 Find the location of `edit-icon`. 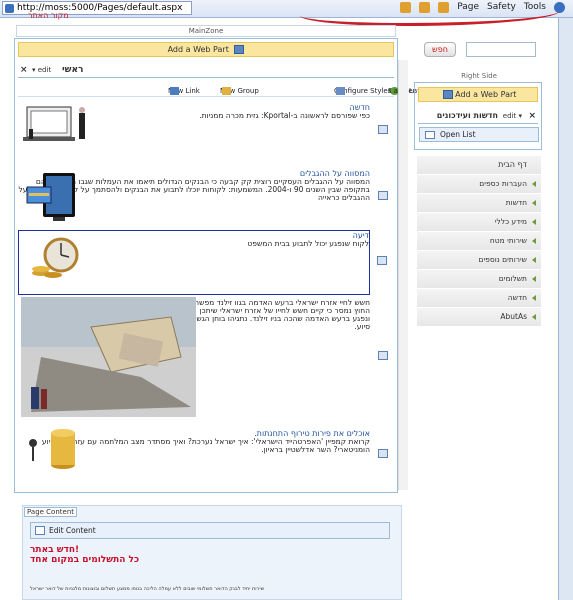

edit-icon is located at coordinates (40, 530).